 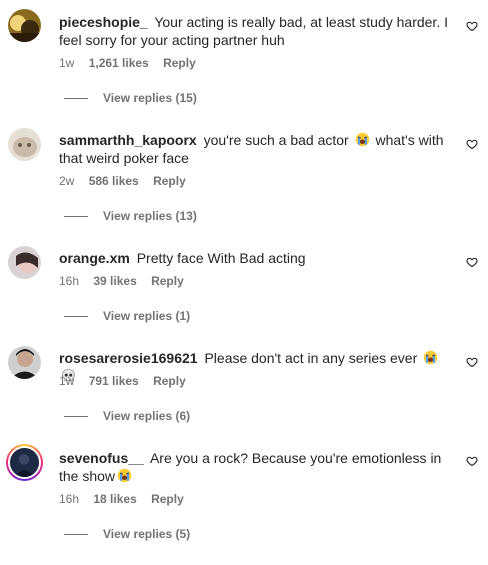 I want to click on comment-likes: 39 likes, so click(x=114, y=281).